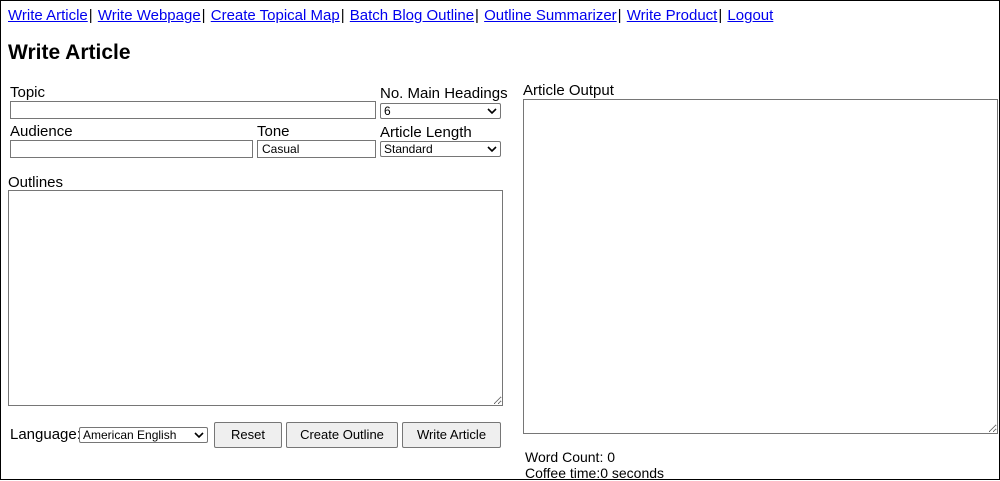 The width and height of the screenshot is (1000, 481). I want to click on audience-input, so click(131, 149).